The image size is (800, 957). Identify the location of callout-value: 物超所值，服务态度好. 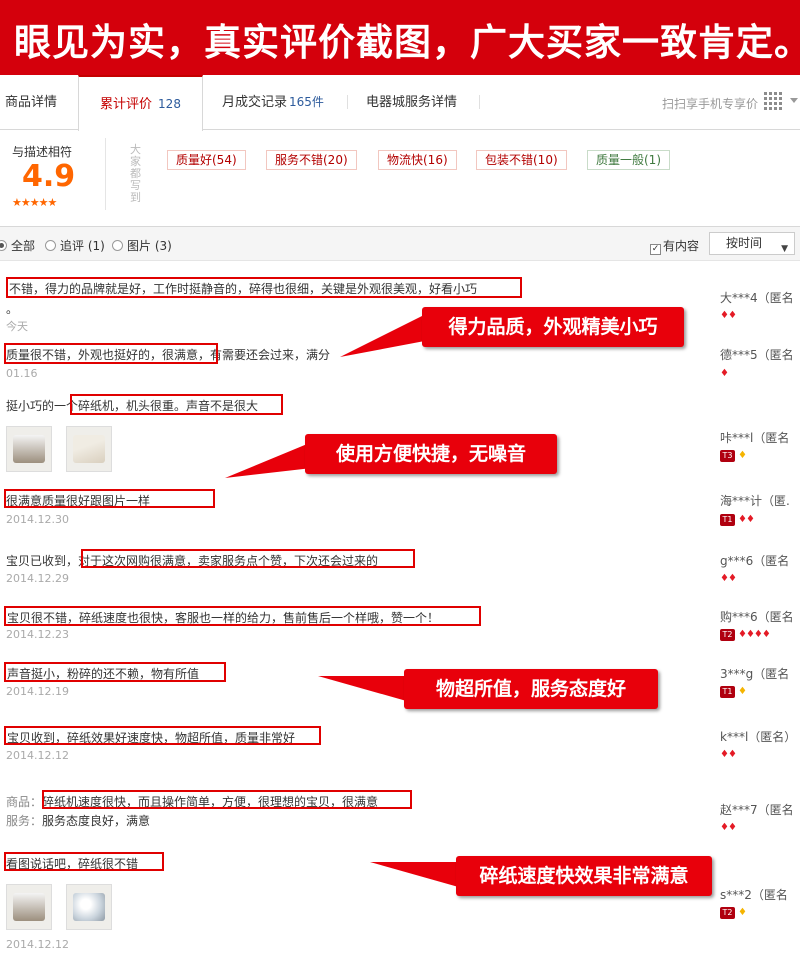
(531, 689).